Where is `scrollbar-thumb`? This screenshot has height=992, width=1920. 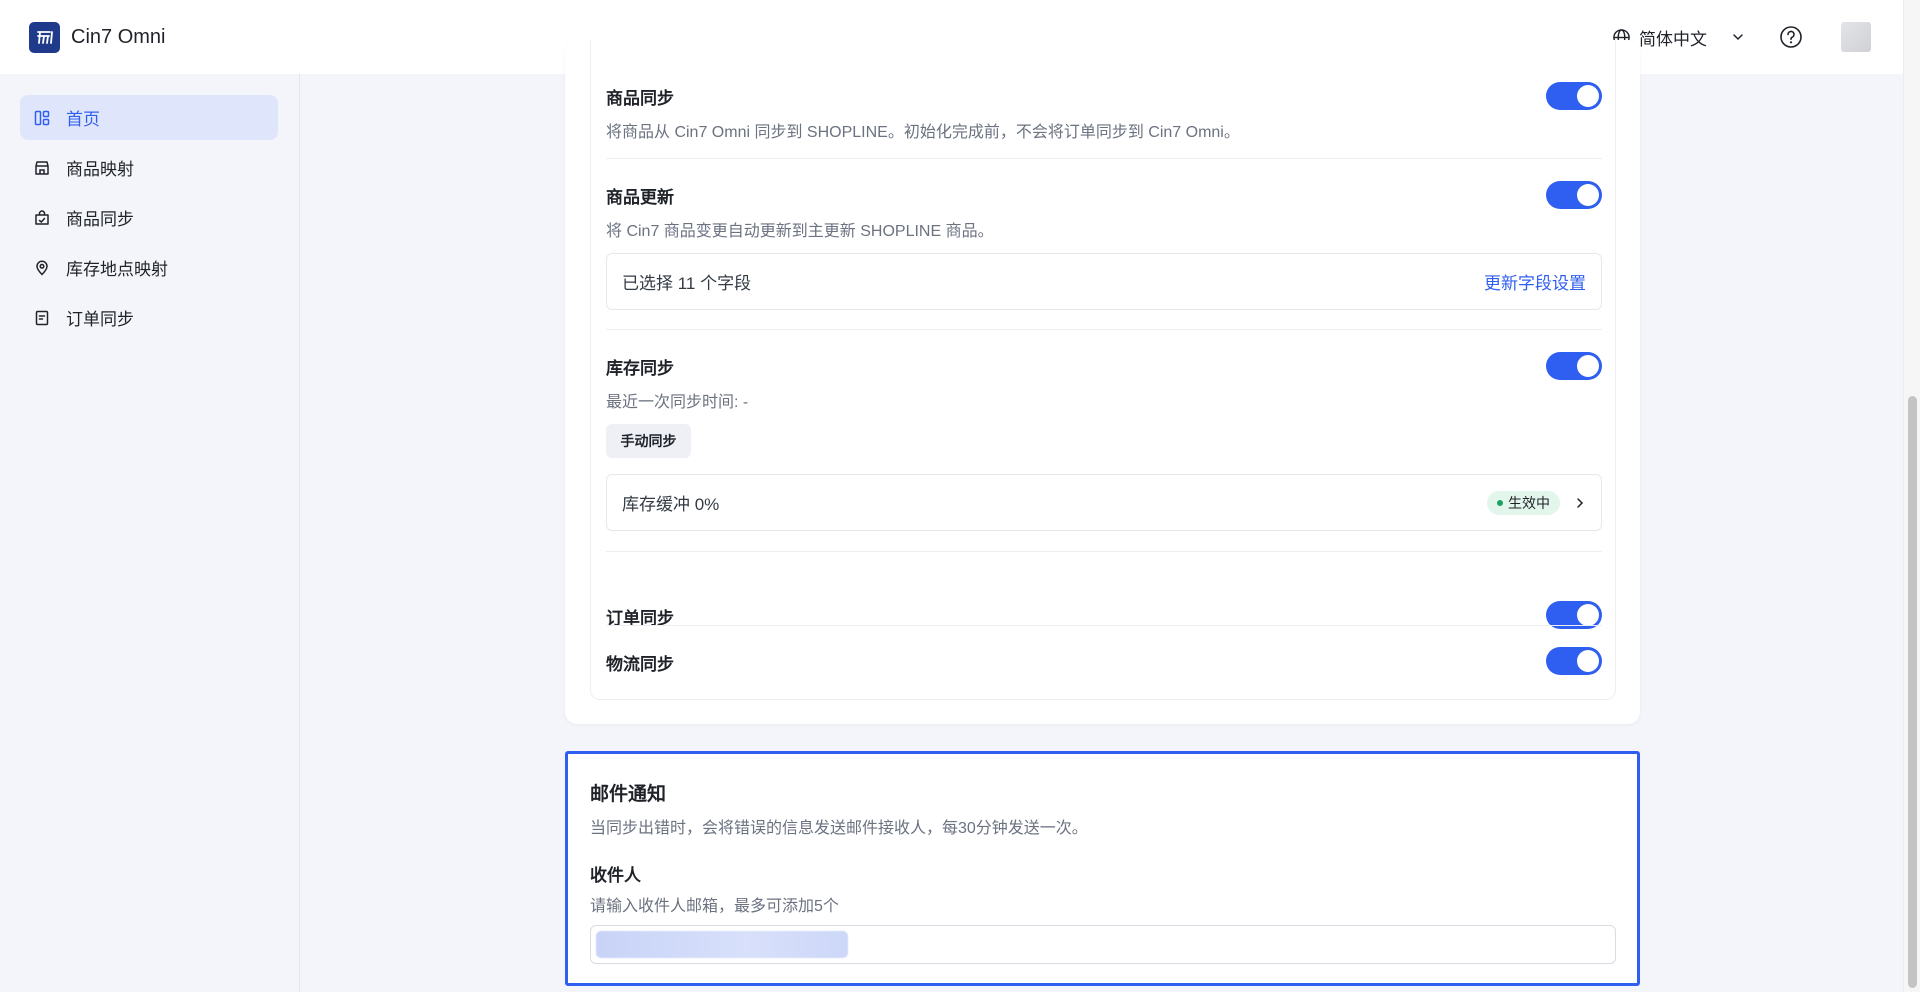
scrollbar-thumb is located at coordinates (1912, 692).